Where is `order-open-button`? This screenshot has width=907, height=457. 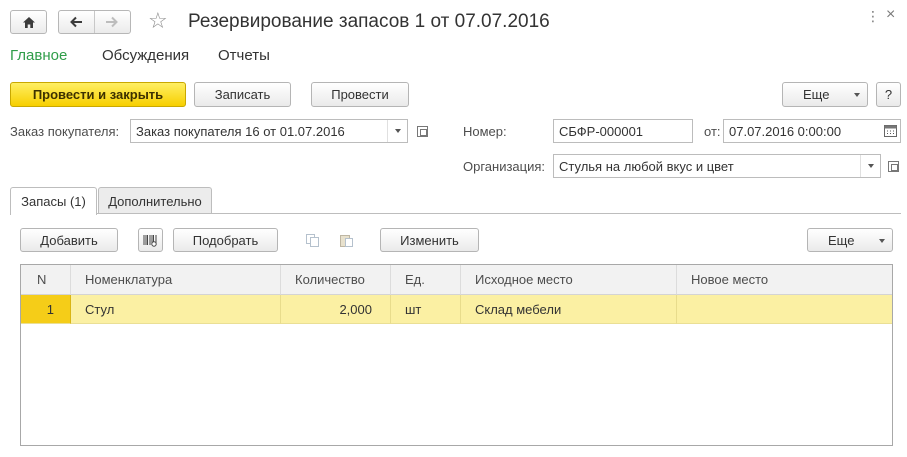 order-open-button is located at coordinates (422, 131).